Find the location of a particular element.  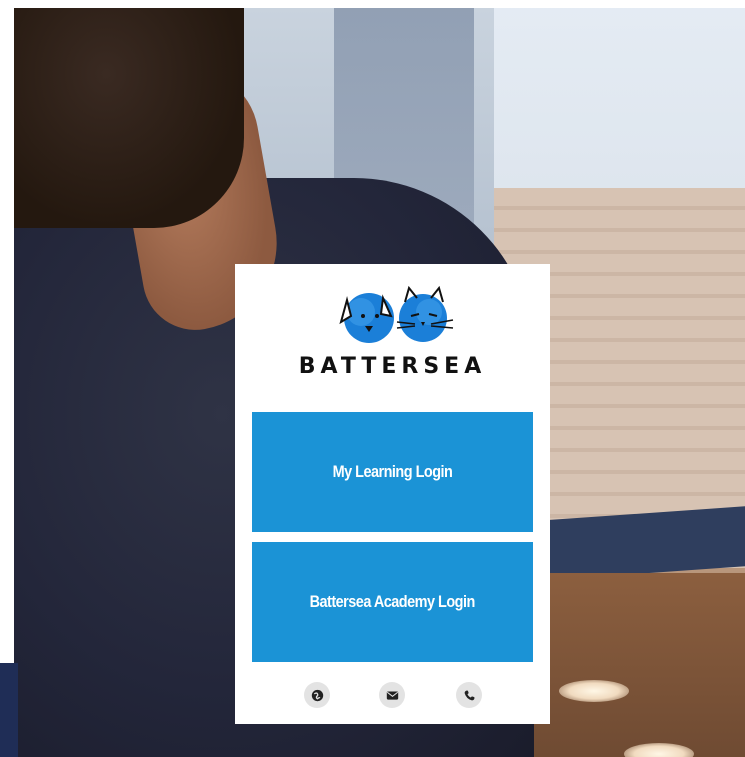

brand-logo: BATTERSEA is located at coordinates (392, 336).